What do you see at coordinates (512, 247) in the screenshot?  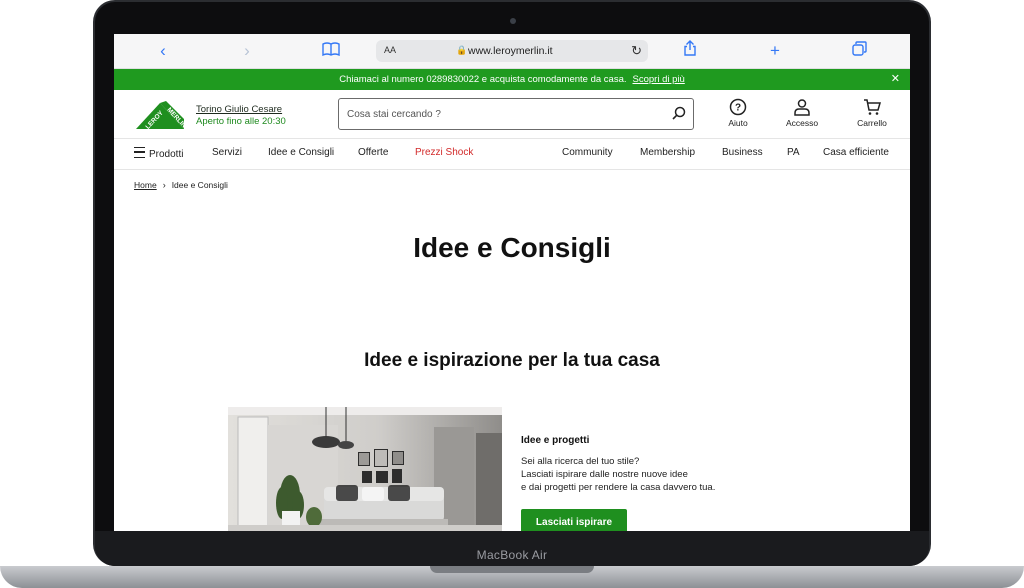 I see `page-title: Idee e Consigli` at bounding box center [512, 247].